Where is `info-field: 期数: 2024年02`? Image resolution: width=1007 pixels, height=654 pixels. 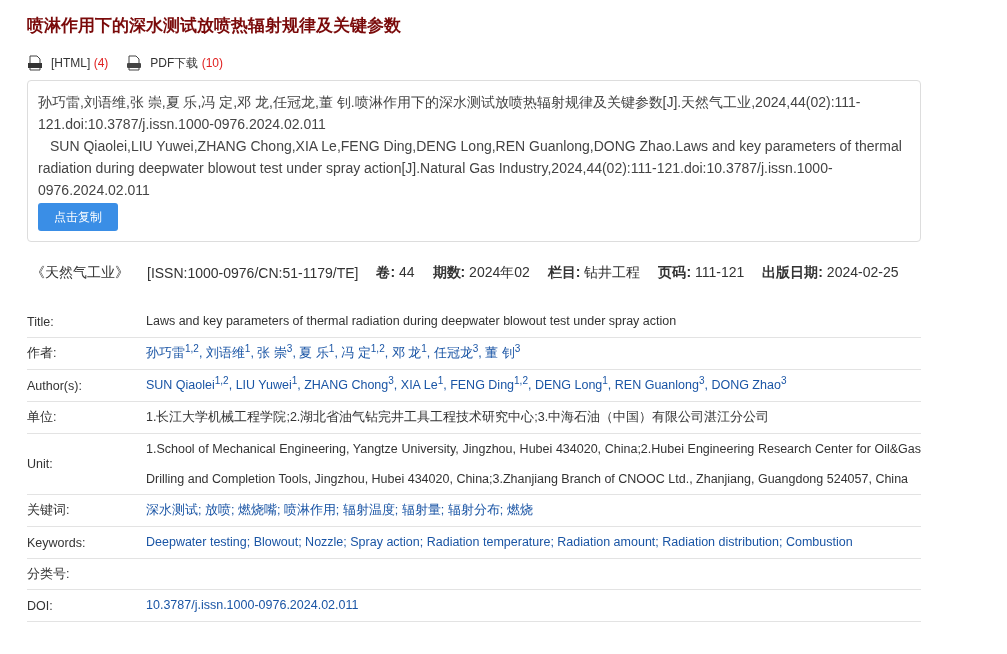 info-field: 期数: 2024年02 is located at coordinates (481, 273).